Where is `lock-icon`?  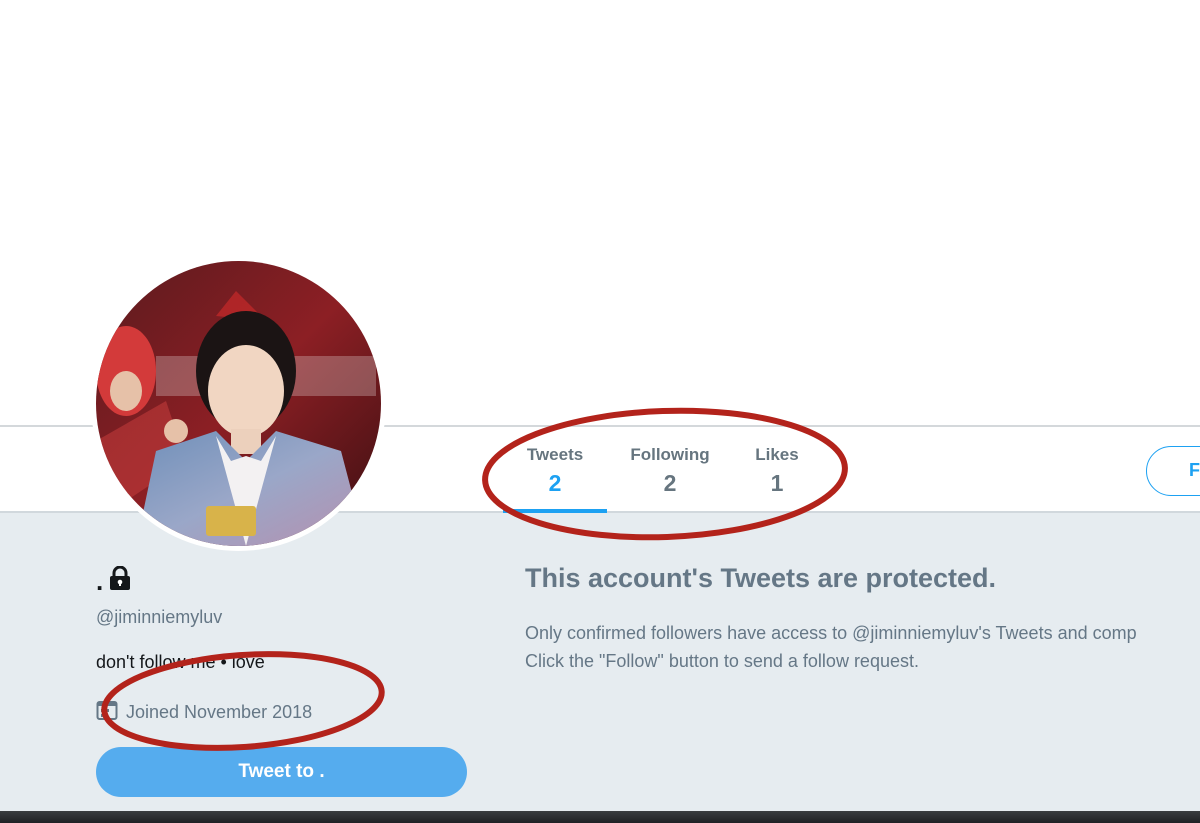 lock-icon is located at coordinates (120, 581).